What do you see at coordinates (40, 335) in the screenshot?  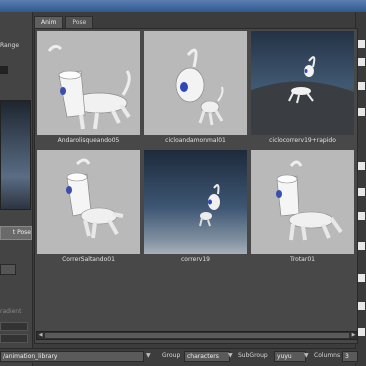 I see `scroll-left-icon: ◀` at bounding box center [40, 335].